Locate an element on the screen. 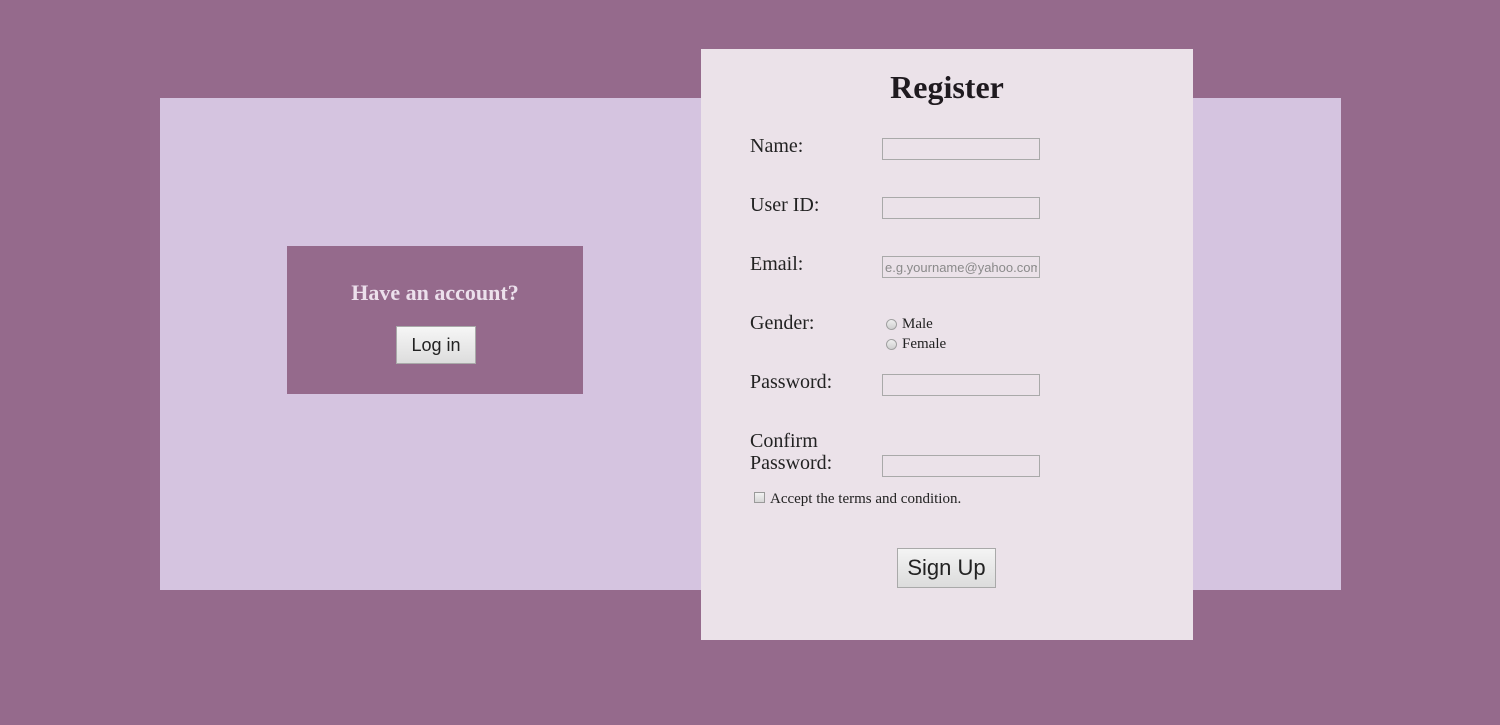  name-input is located at coordinates (961, 149).